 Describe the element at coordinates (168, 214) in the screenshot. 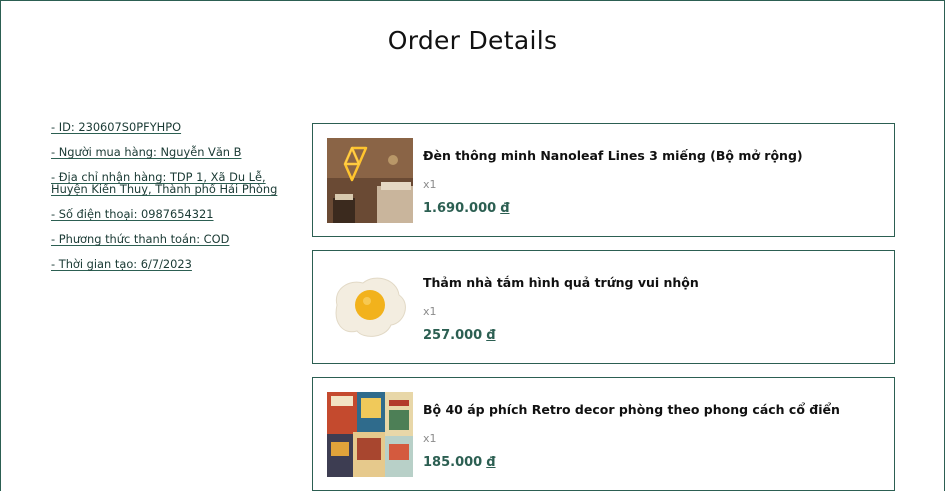

I see `phone-link: - Số điện thoại: 0987654321` at that location.